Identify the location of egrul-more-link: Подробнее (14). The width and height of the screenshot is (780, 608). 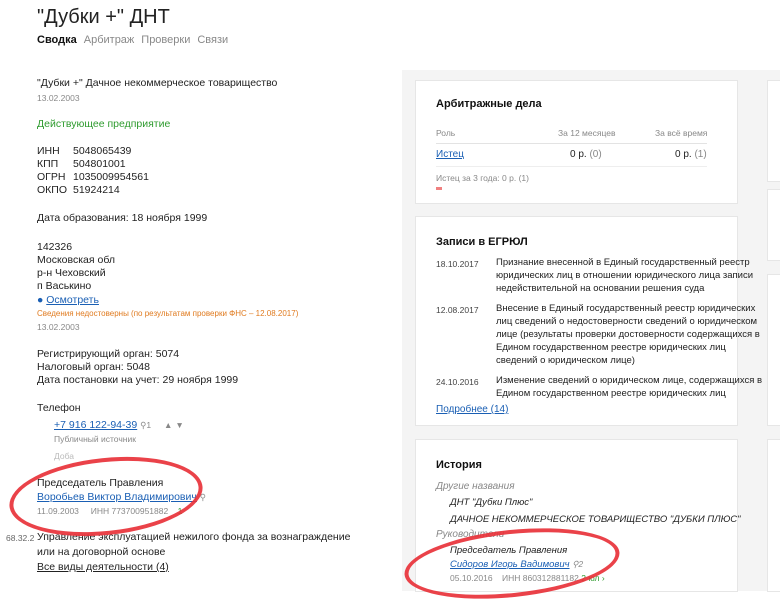
(472, 409).